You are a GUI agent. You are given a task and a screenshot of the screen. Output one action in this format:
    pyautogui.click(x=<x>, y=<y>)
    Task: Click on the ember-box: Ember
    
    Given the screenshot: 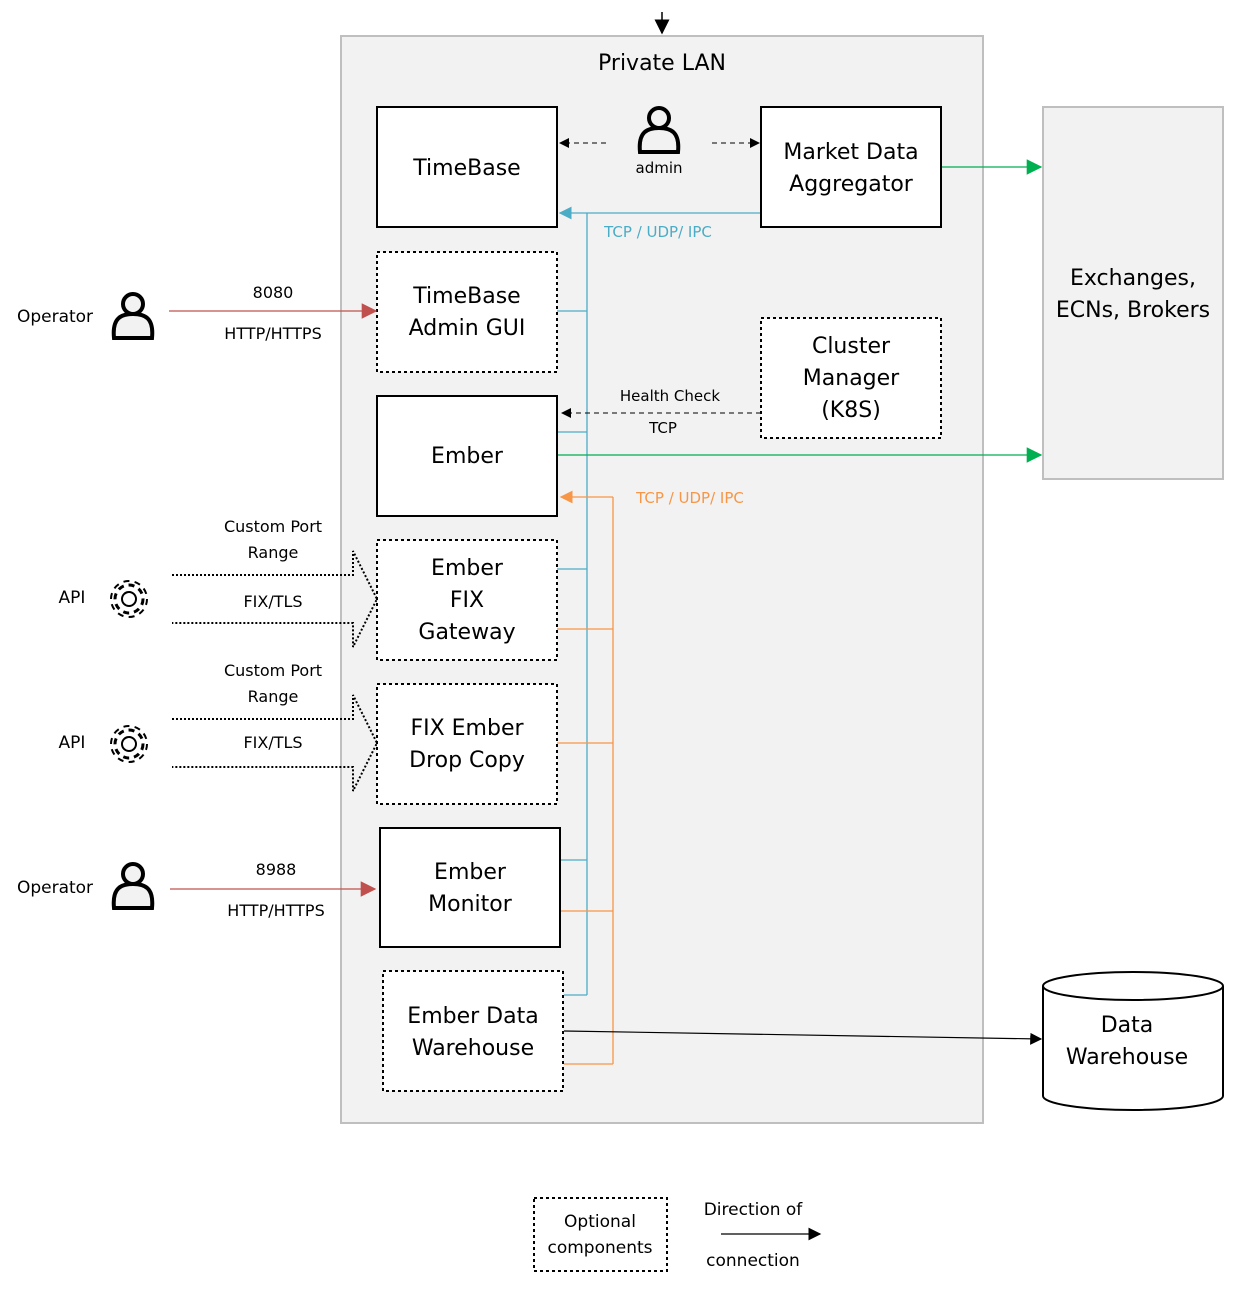 What is the action you would take?
    pyautogui.click(x=467, y=456)
    